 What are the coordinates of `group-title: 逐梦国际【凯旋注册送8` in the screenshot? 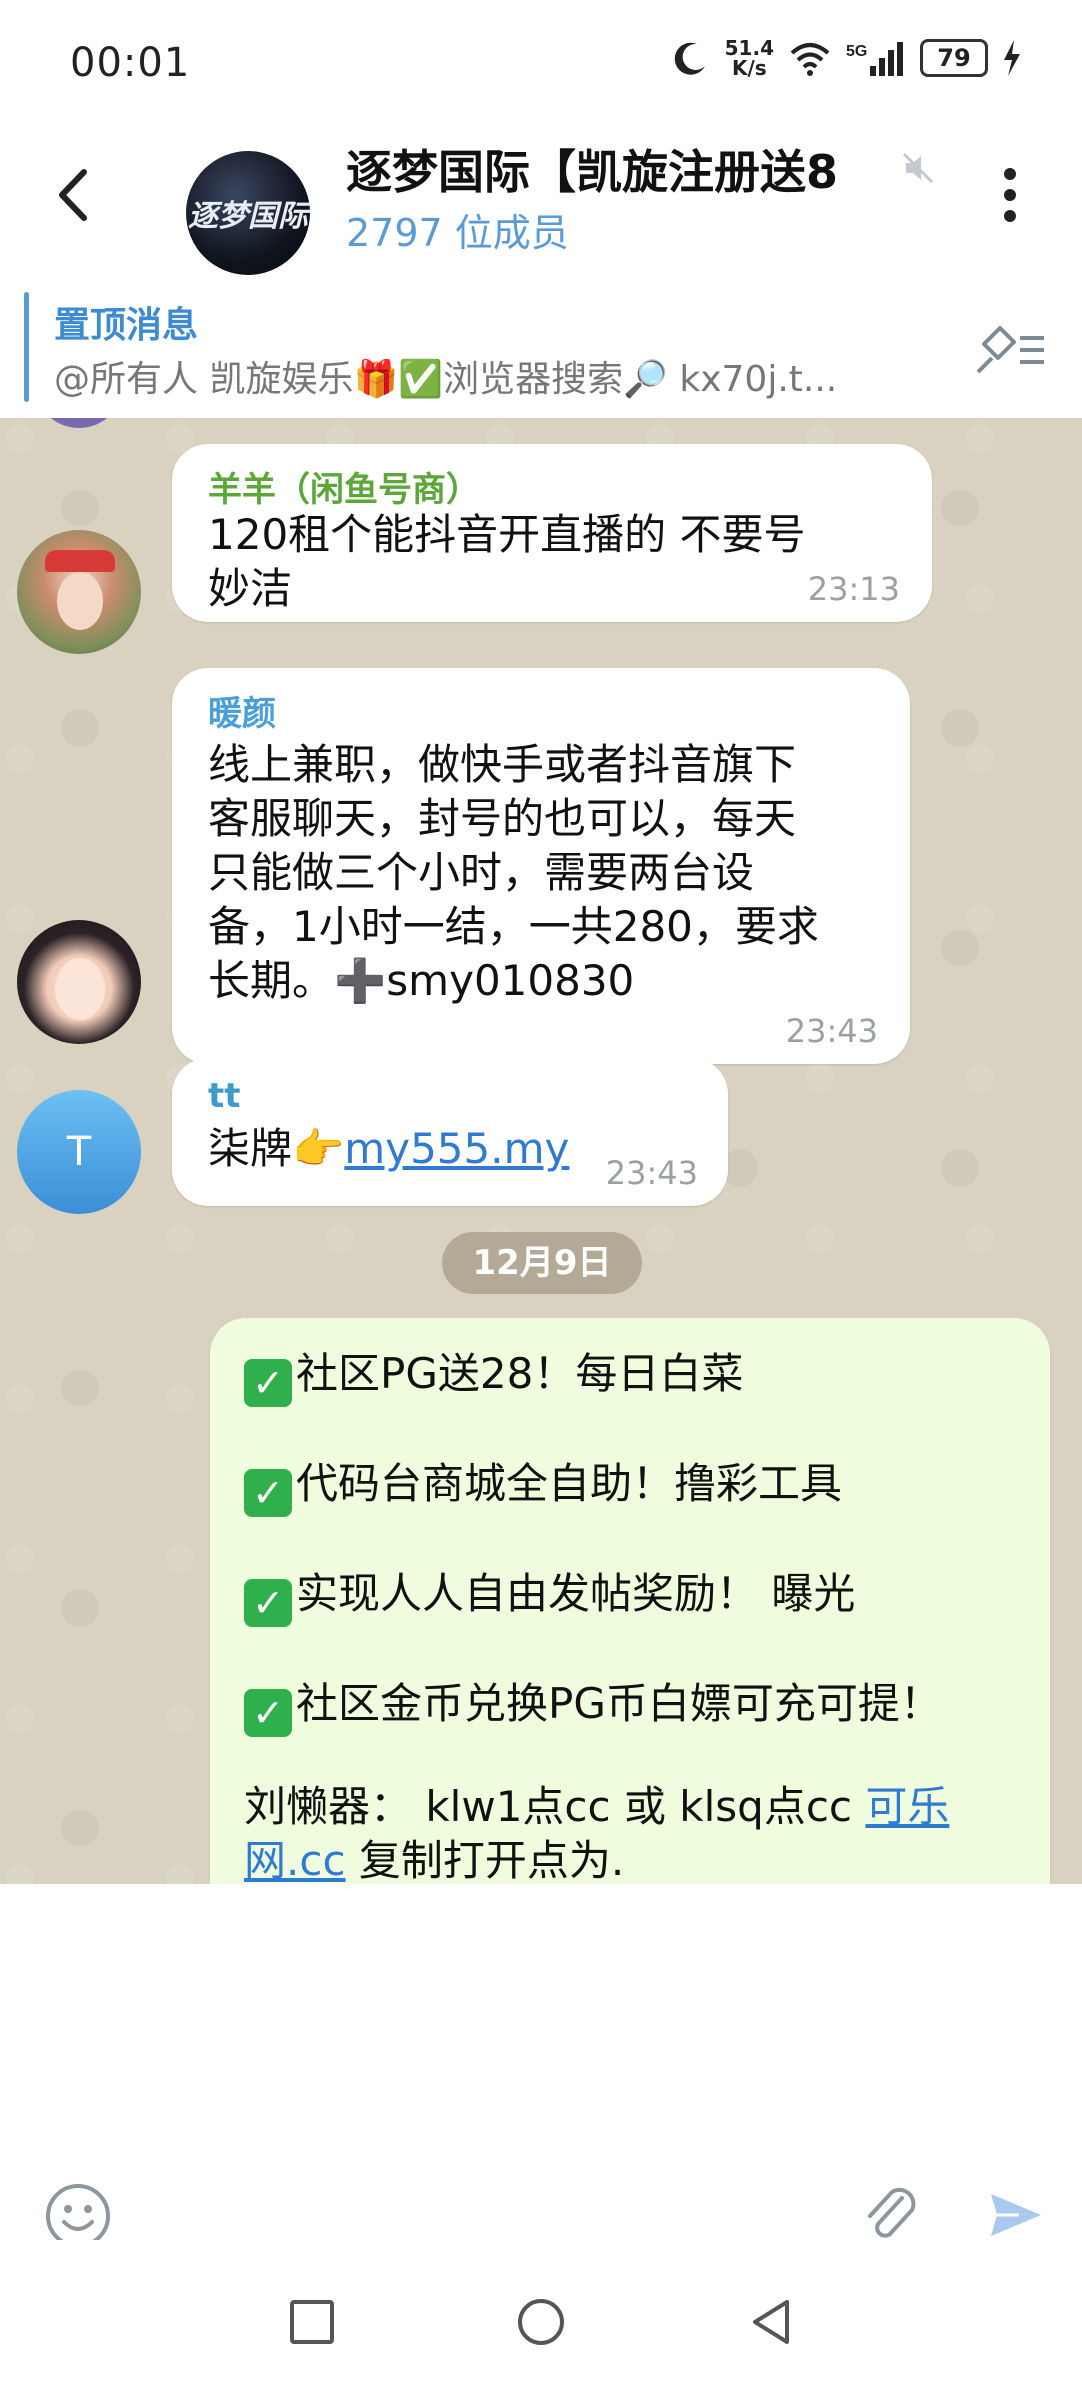 It's located at (638, 169).